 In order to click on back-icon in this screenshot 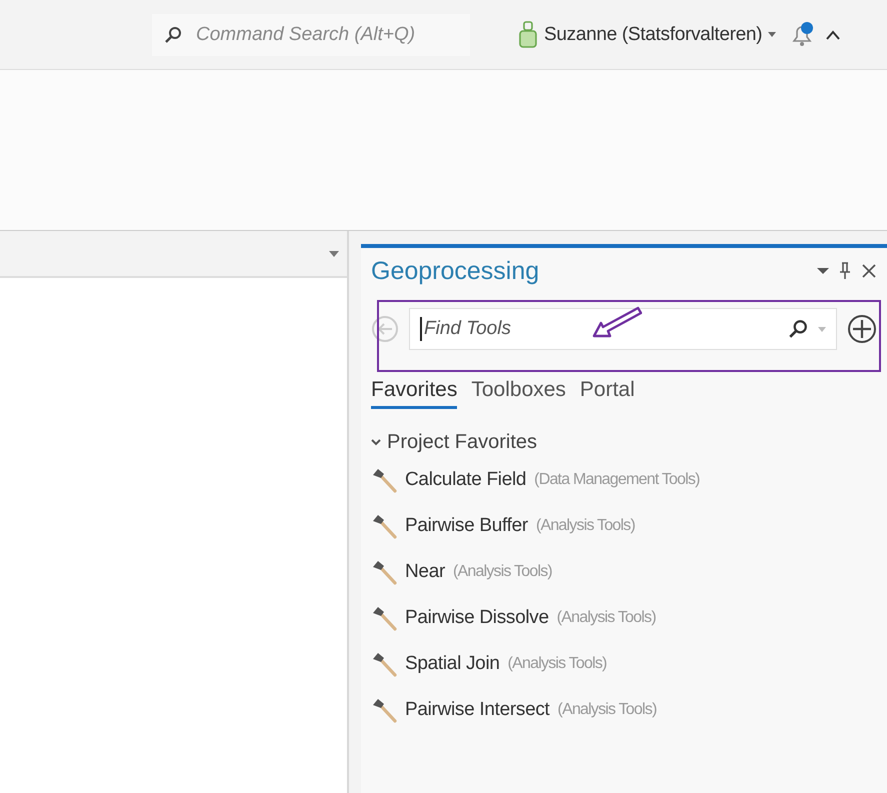, I will do `click(385, 329)`.